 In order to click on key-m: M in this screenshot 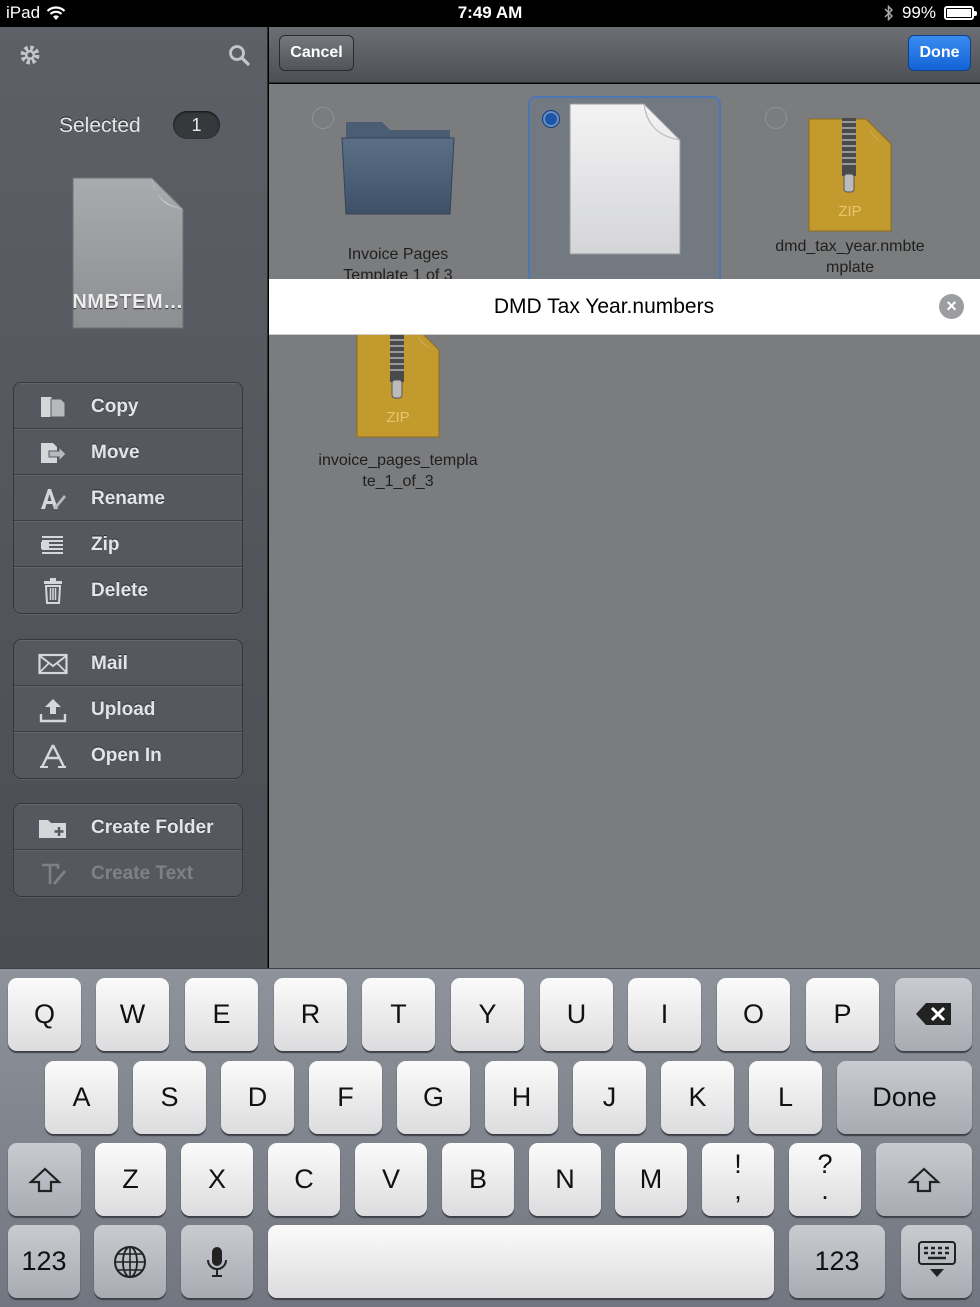, I will do `click(651, 1179)`.